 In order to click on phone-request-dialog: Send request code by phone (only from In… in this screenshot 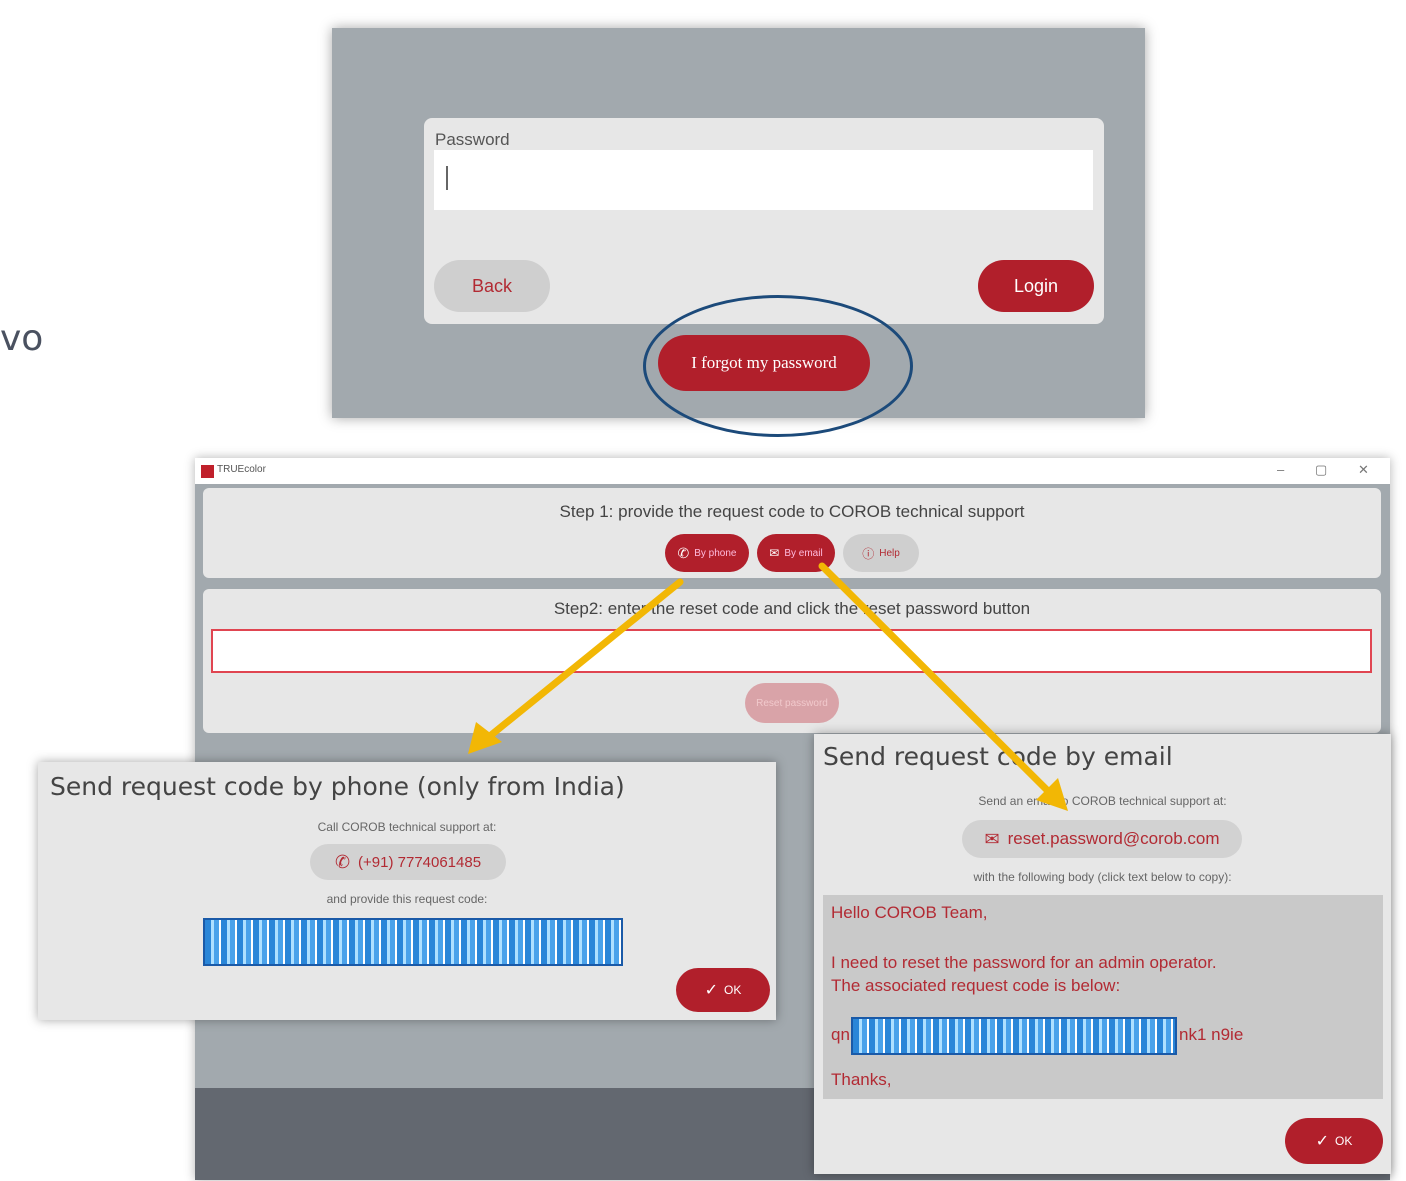, I will do `click(407, 891)`.